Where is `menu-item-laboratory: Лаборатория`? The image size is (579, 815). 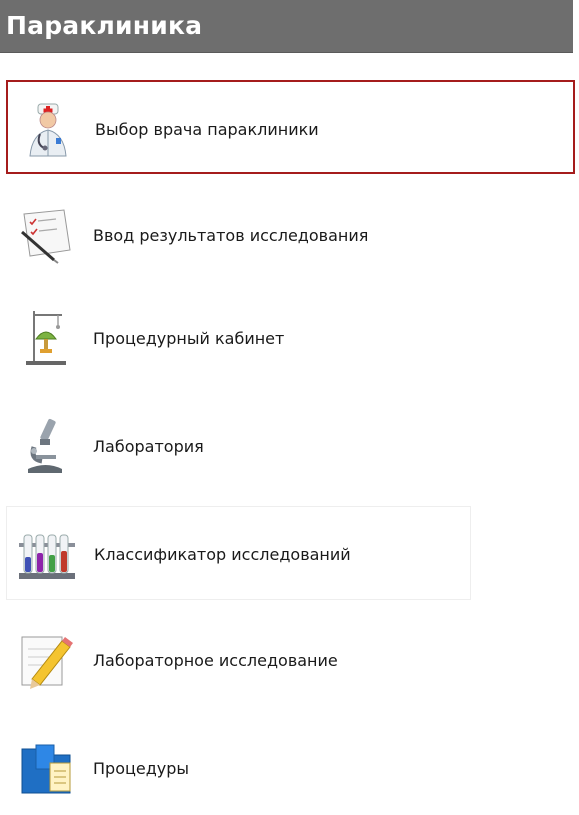
menu-item-laboratory: Лаборатория is located at coordinates (290, 446).